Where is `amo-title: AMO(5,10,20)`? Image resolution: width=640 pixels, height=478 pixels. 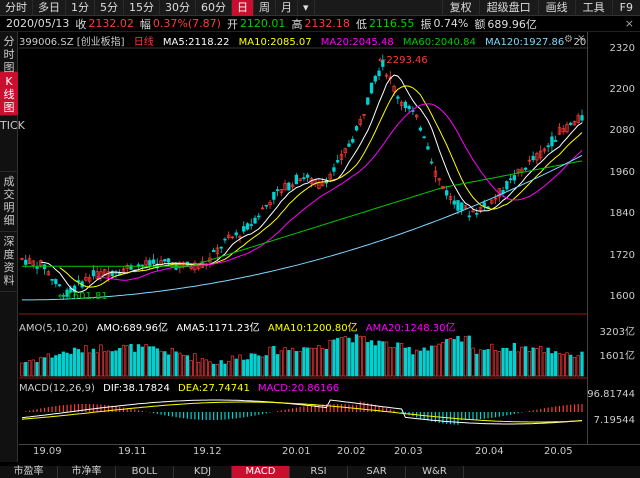 amo-title: AMO(5,10,20) is located at coordinates (54, 327).